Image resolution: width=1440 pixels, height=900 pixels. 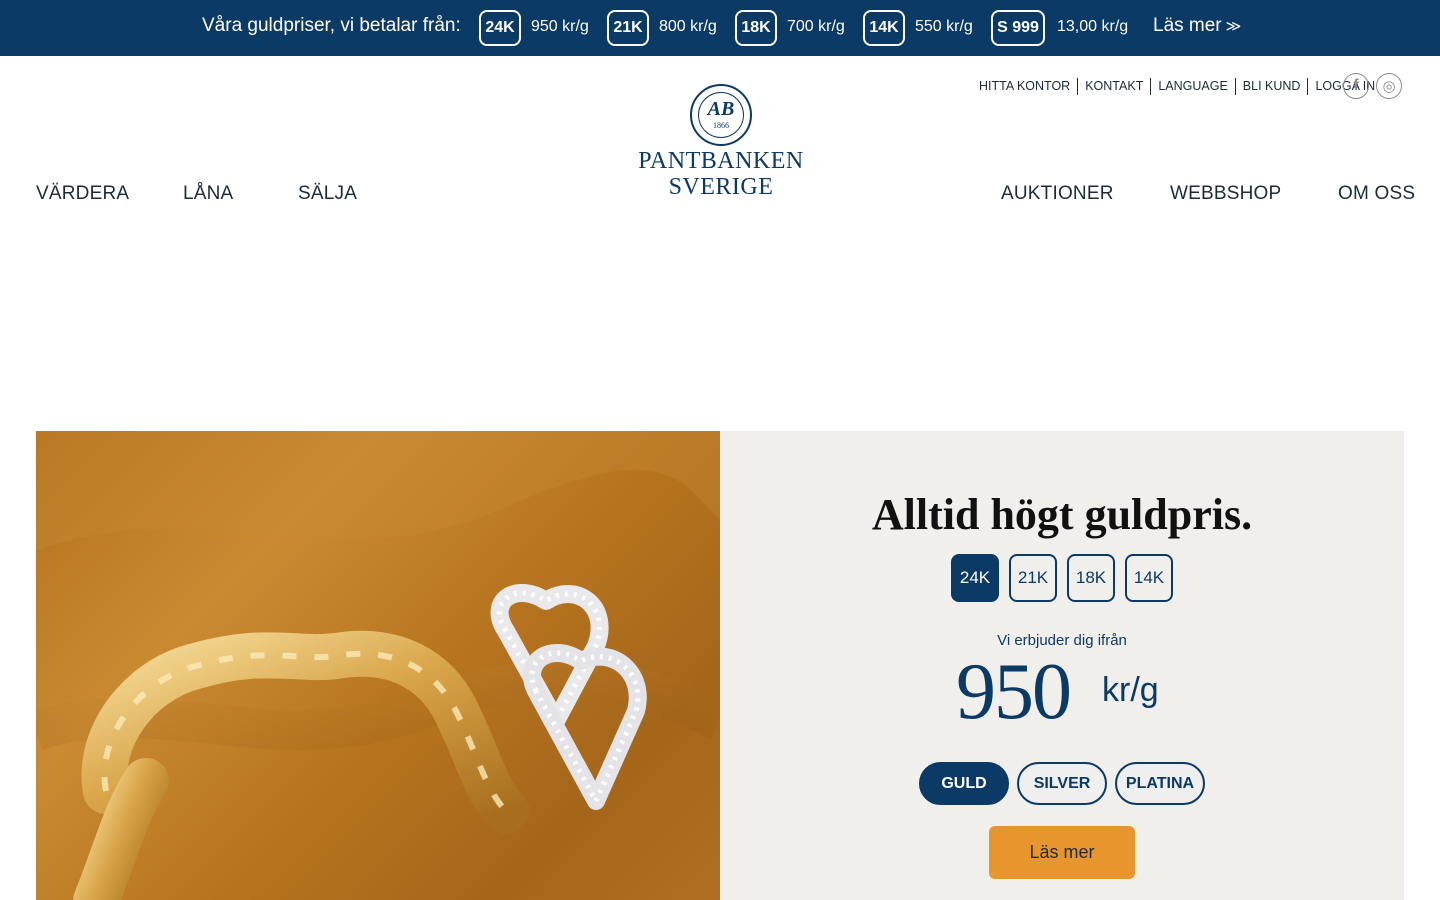 What do you see at coordinates (1014, 692) in the screenshot?
I see `offer-price-value: 950` at bounding box center [1014, 692].